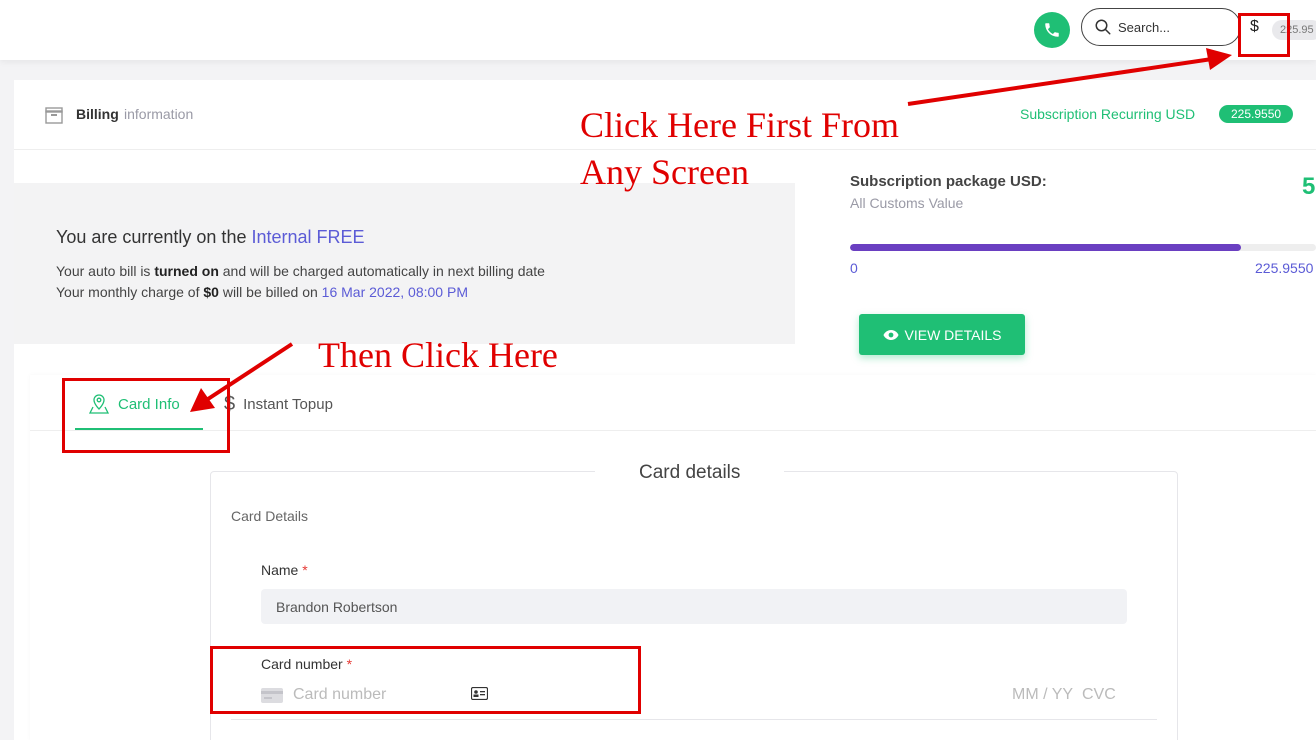 This screenshot has height=740, width=1316. I want to click on annotation-then-click: Then Click Here, so click(438, 355).